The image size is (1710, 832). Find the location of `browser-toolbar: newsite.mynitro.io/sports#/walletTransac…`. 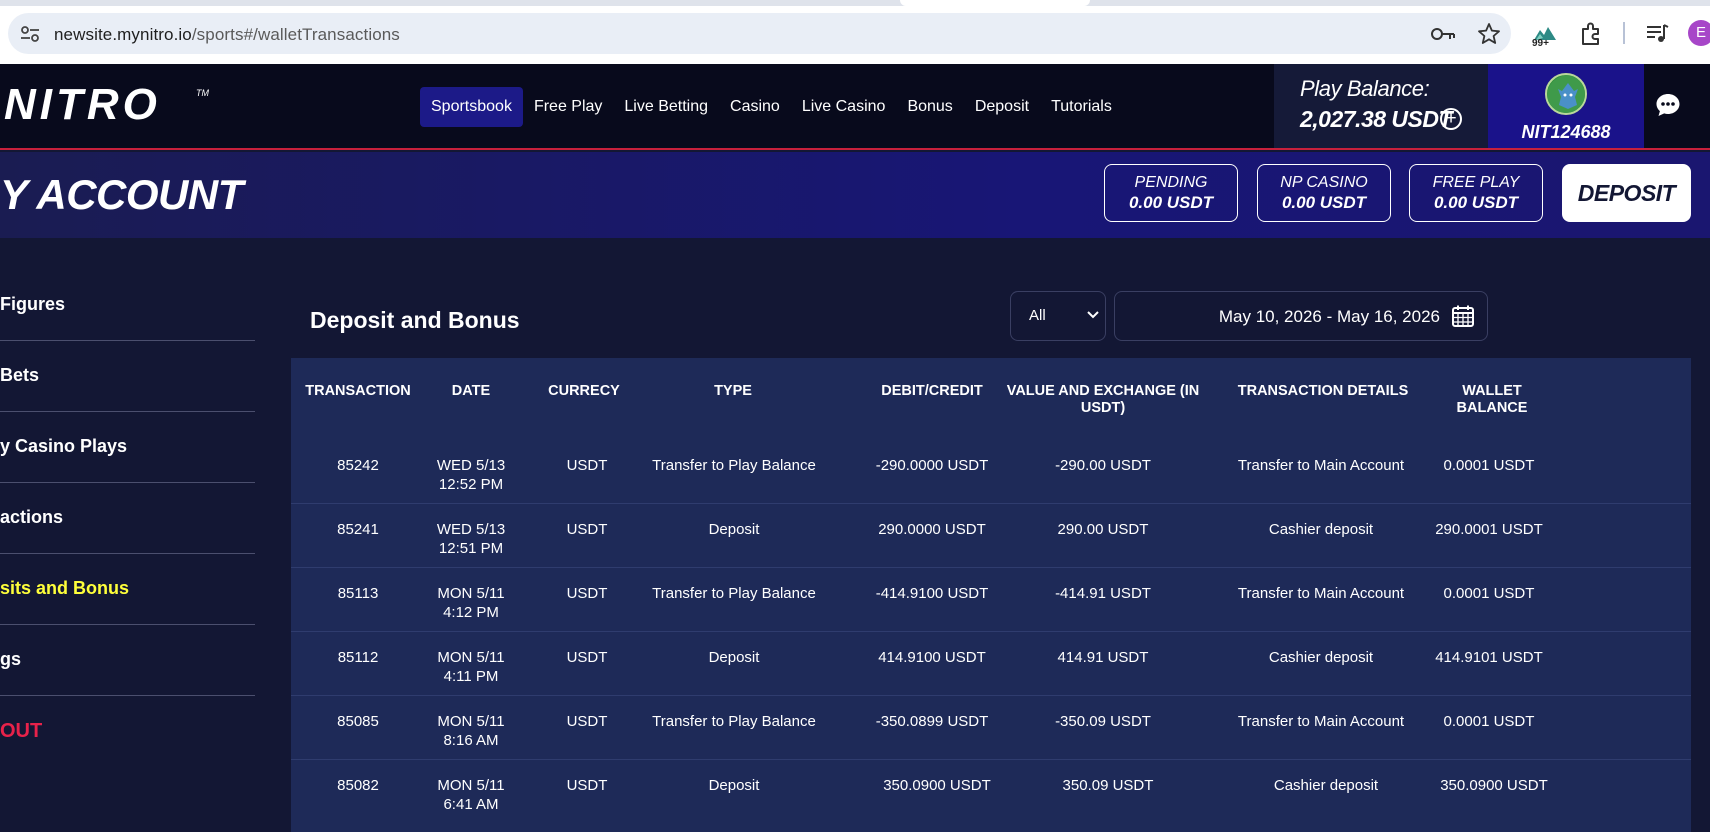

browser-toolbar: newsite.mynitro.io/sports#/walletTransac… is located at coordinates (855, 32).